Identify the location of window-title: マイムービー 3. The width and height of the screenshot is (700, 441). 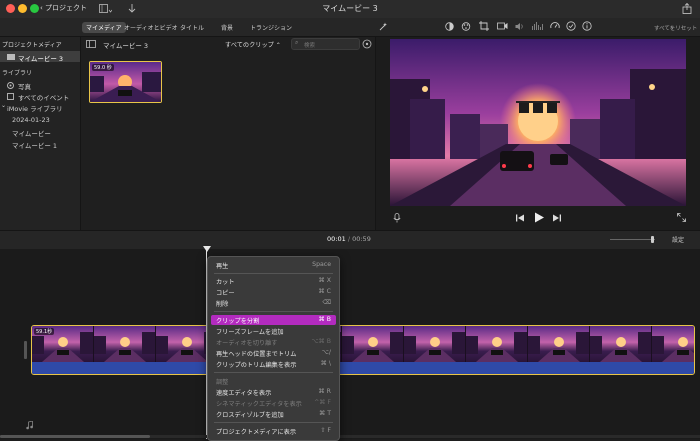
(350, 8).